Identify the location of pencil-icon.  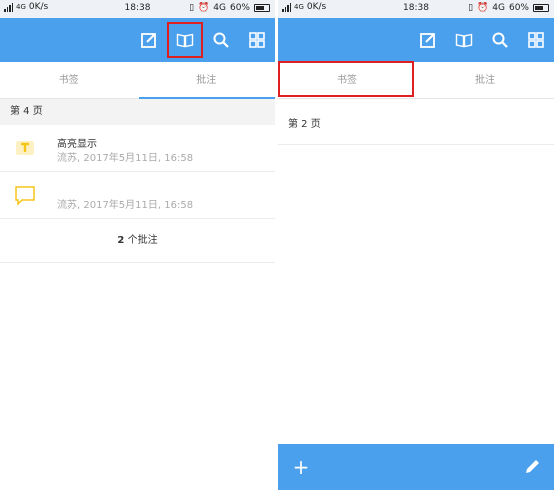
(532, 467).